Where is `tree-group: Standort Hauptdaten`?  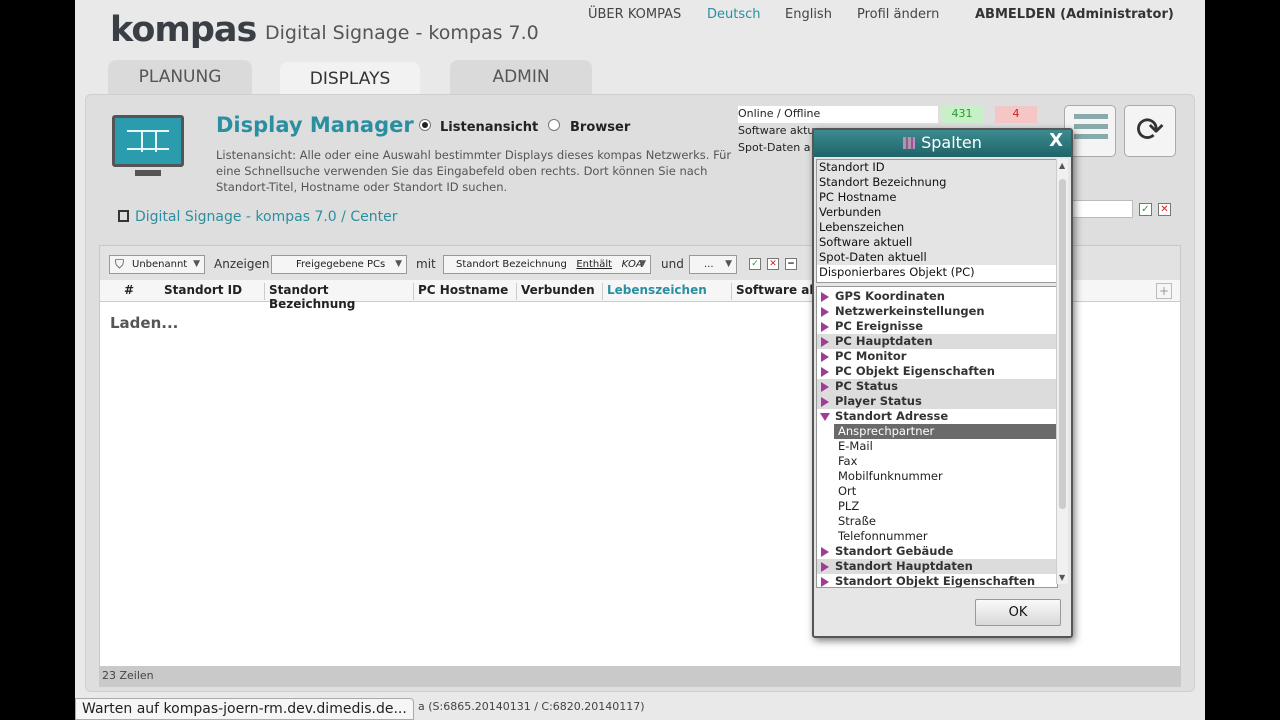 tree-group: Standort Hauptdaten is located at coordinates (937, 566).